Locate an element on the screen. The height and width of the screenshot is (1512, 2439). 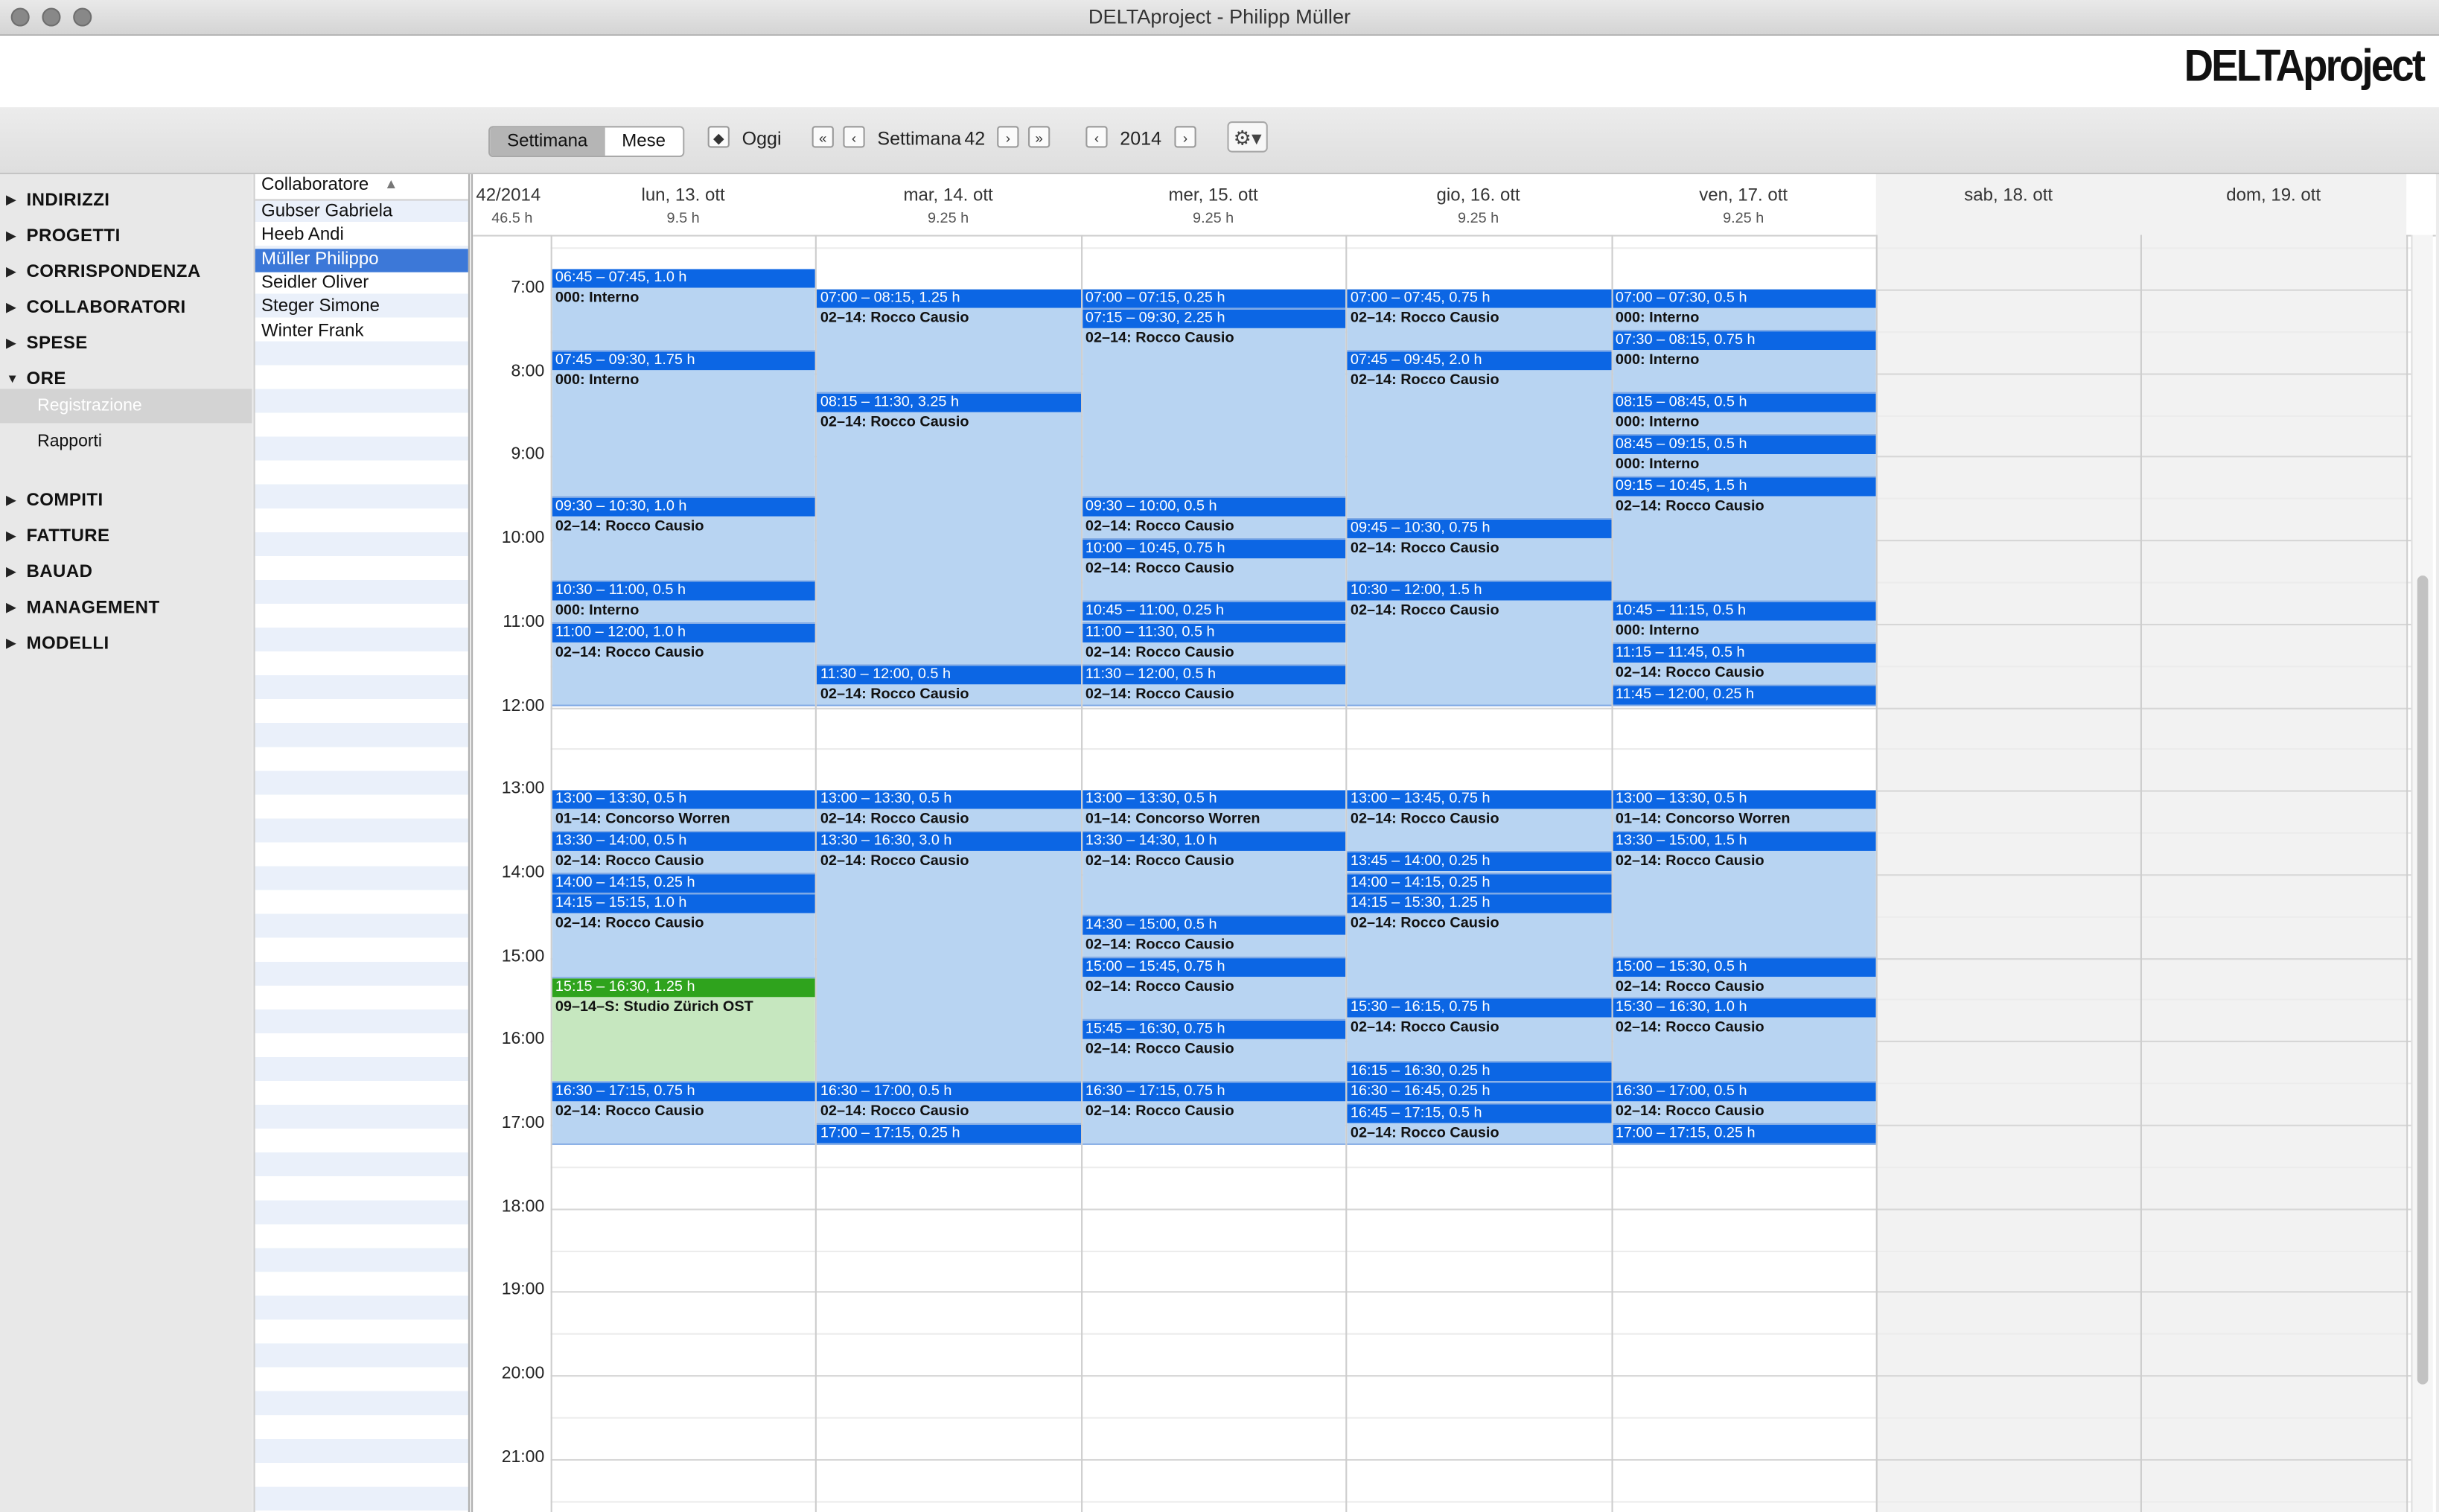
time-entry: 07:00 – 07:45, 0.75 h 02–14: Rocco Causio is located at coordinates (1479, 320).